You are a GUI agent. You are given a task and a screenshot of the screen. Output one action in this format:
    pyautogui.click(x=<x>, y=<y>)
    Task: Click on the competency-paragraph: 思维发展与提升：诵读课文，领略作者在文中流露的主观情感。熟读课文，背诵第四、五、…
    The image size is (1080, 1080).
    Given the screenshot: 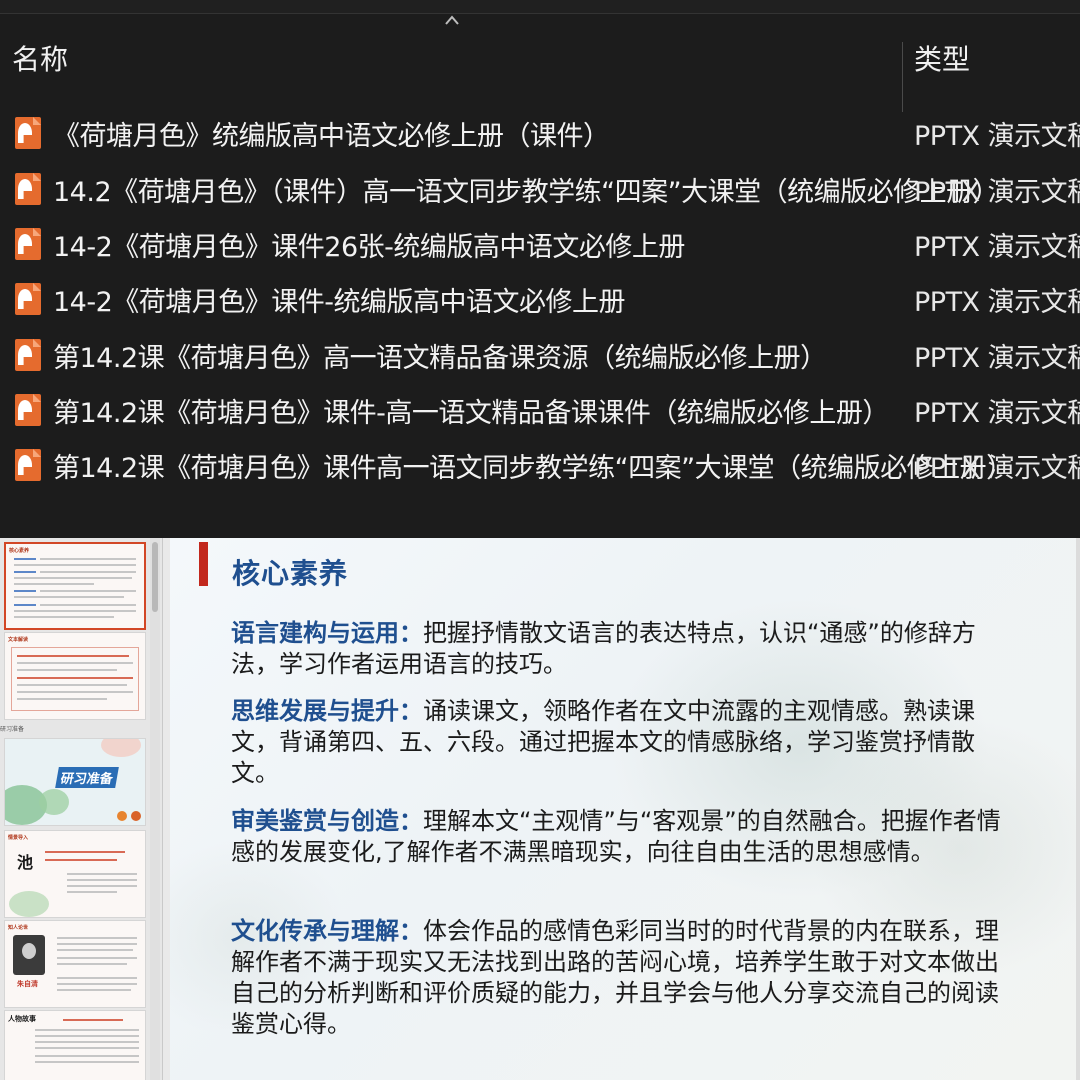 What is the action you would take?
    pyautogui.click(x=626, y=742)
    